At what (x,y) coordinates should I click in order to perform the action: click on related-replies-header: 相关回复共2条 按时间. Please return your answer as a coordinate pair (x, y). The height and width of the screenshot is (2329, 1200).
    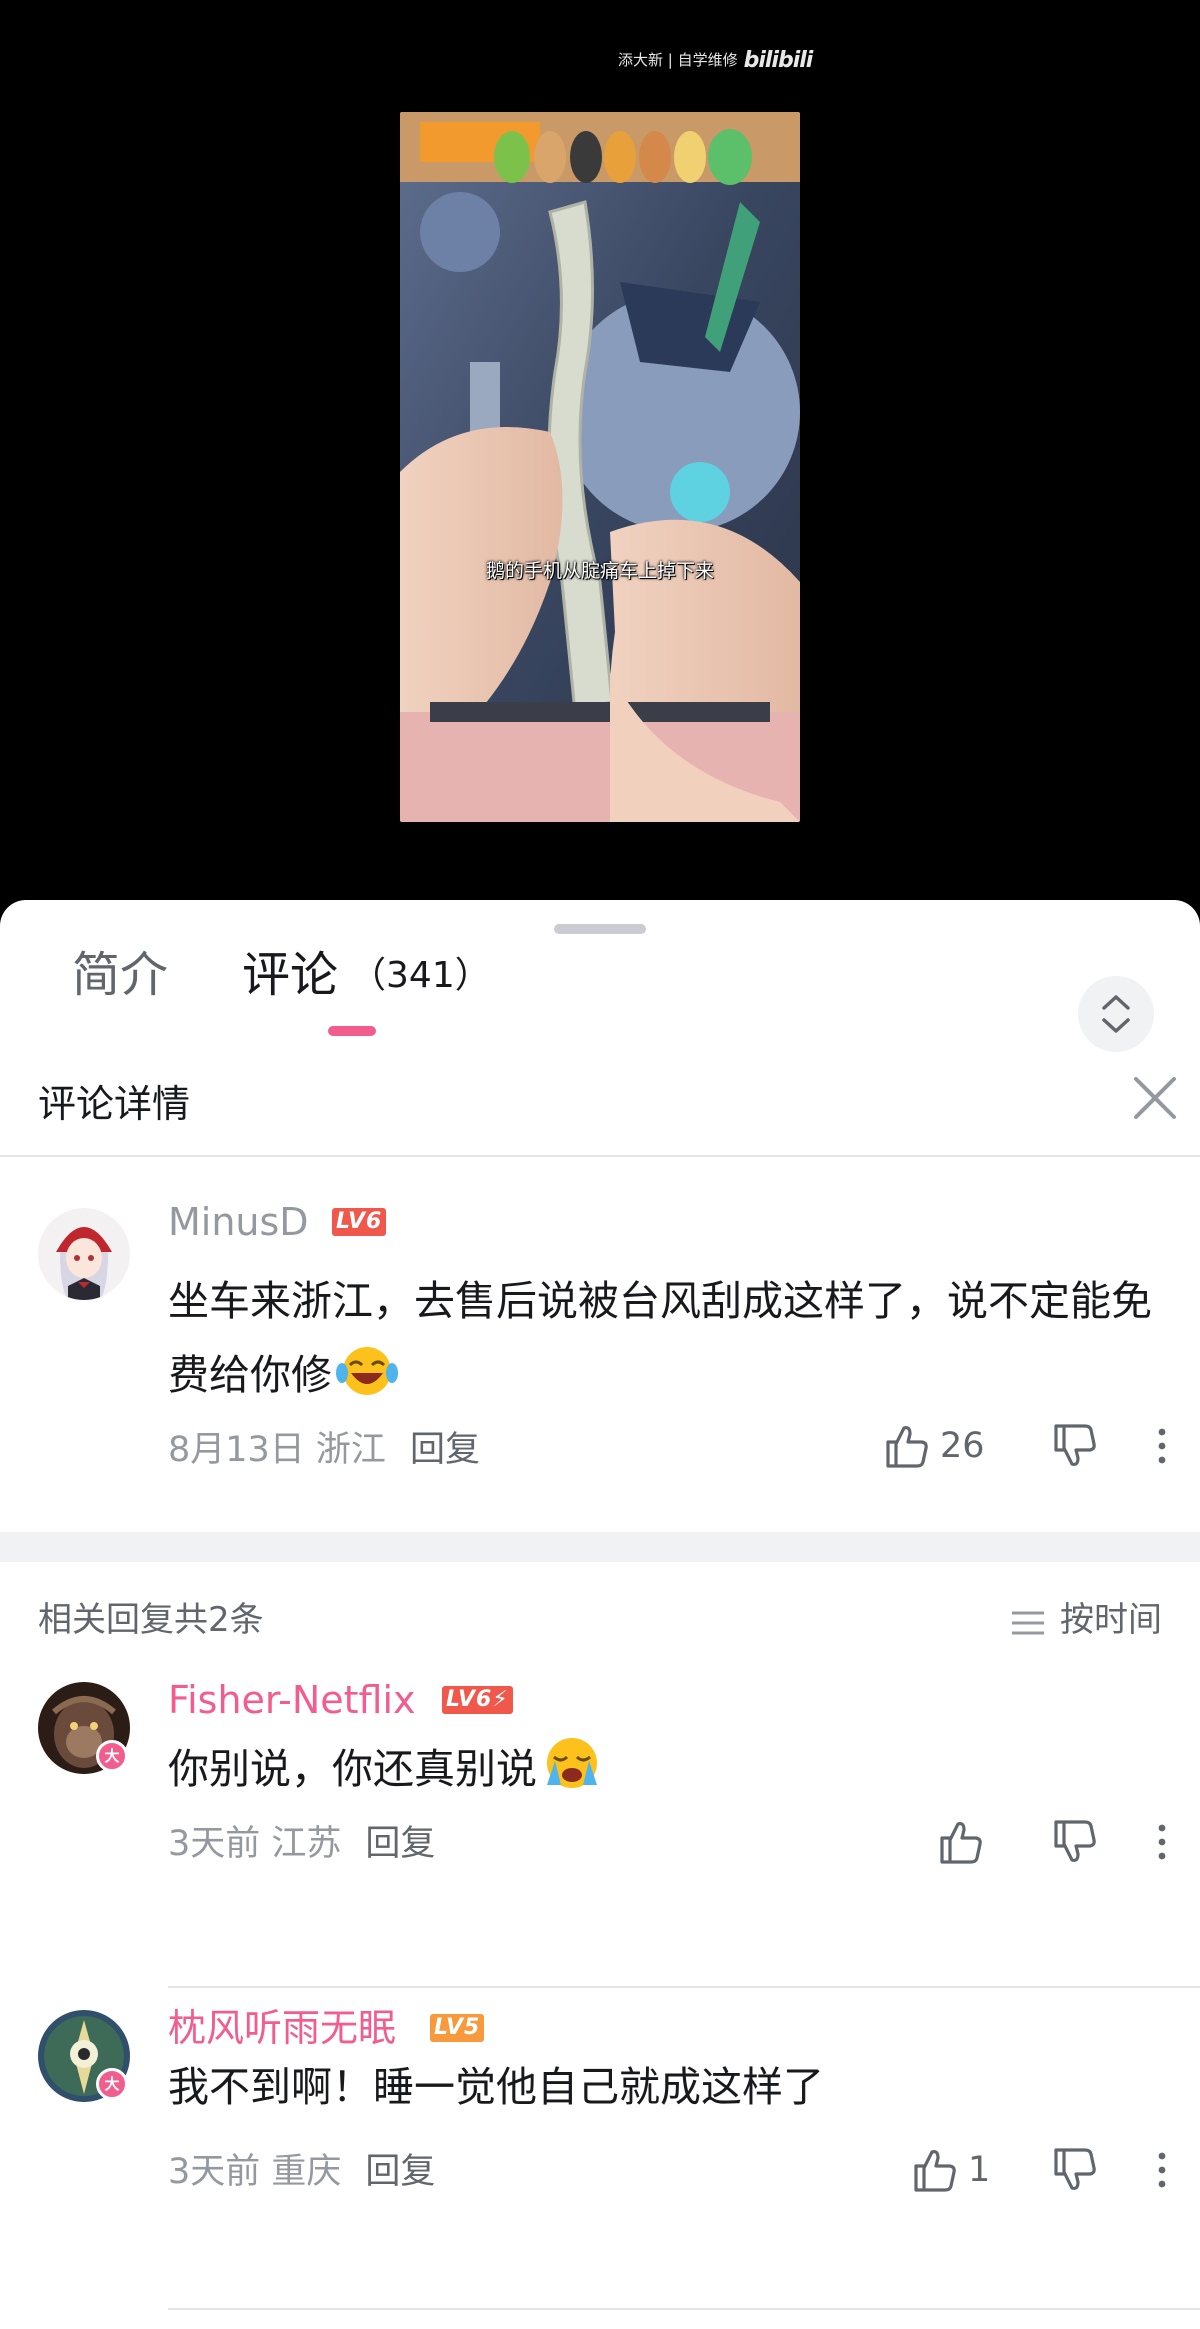
    Looking at the image, I should click on (600, 1612).